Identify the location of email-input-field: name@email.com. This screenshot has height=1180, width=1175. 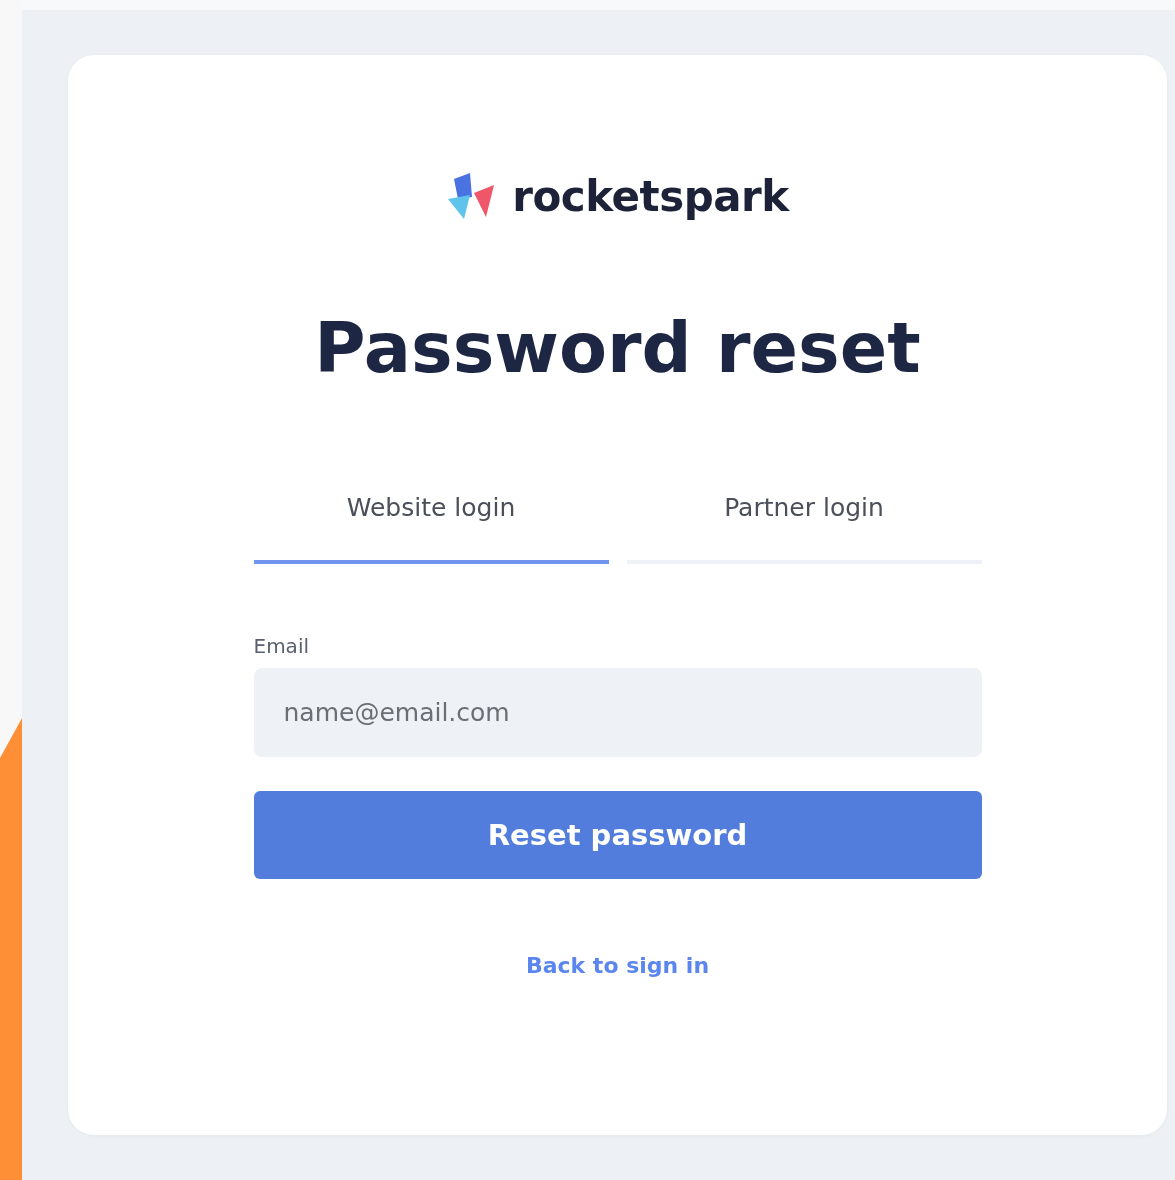
(617, 712).